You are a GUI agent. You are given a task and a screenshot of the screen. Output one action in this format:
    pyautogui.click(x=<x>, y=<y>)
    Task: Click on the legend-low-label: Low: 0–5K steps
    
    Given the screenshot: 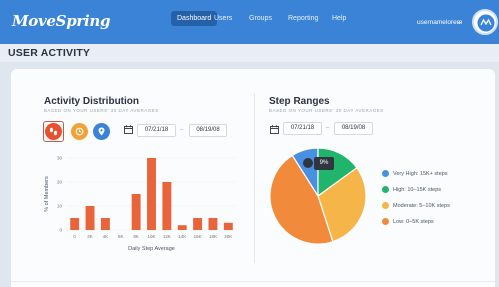 What is the action you would take?
    pyautogui.click(x=413, y=222)
    